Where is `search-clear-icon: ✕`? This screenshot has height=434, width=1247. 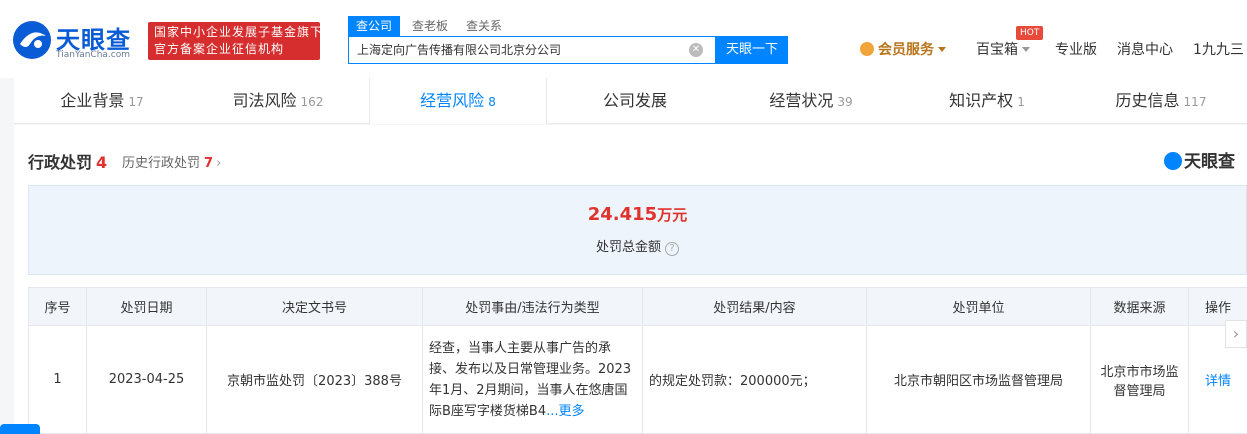
search-clear-icon: ✕ is located at coordinates (696, 50).